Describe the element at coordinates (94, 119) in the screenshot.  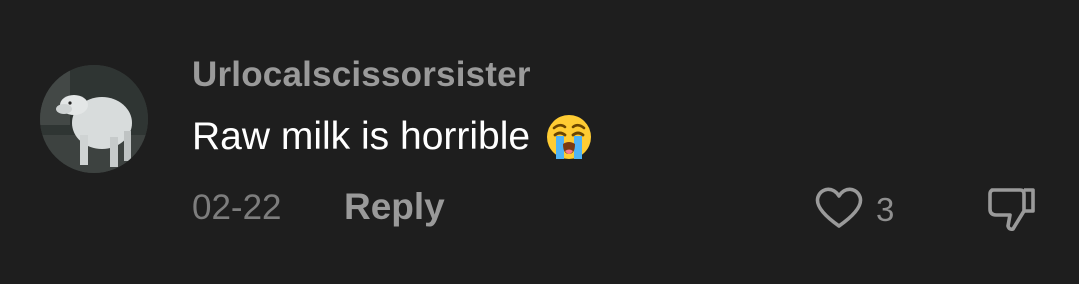
I see `avatar` at that location.